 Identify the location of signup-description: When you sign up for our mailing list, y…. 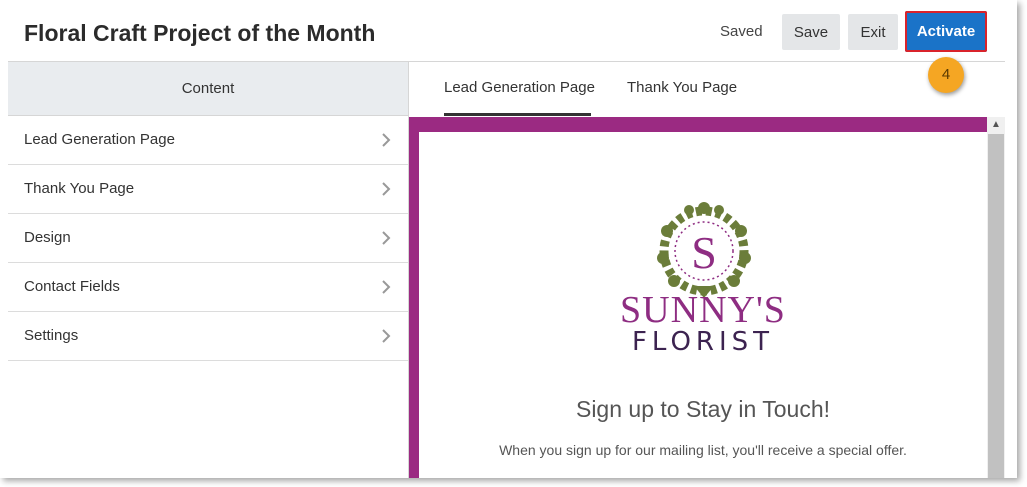
(703, 450).